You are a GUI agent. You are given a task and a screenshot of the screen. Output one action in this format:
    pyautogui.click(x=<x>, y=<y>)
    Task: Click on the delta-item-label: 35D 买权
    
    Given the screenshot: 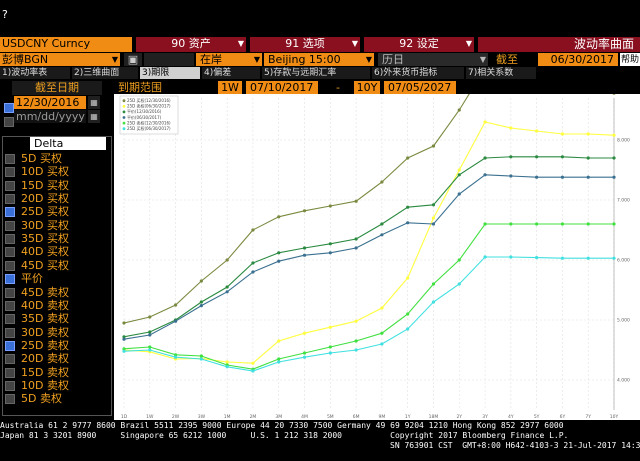 What is the action you would take?
    pyautogui.click(x=45, y=239)
    